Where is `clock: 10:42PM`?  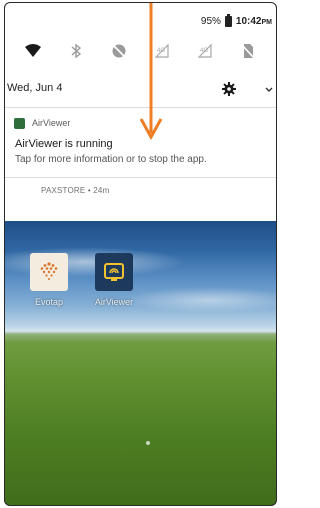
clock: 10:42PM is located at coordinates (253, 21).